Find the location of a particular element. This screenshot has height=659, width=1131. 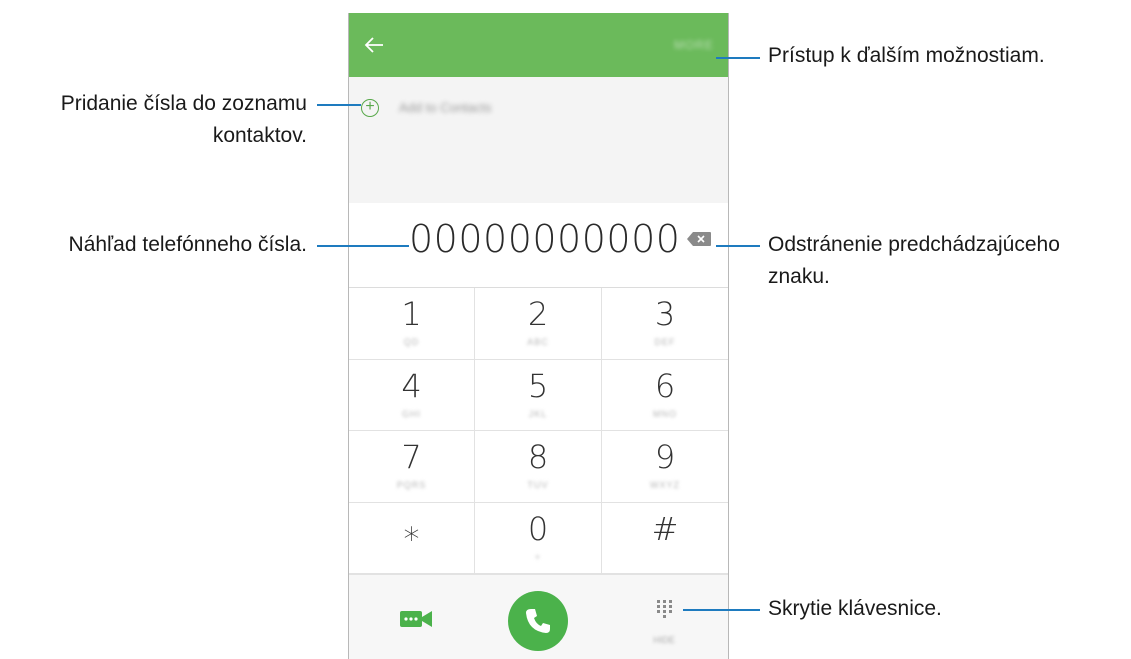

callout-delete-line2: znaku. is located at coordinates (799, 276).